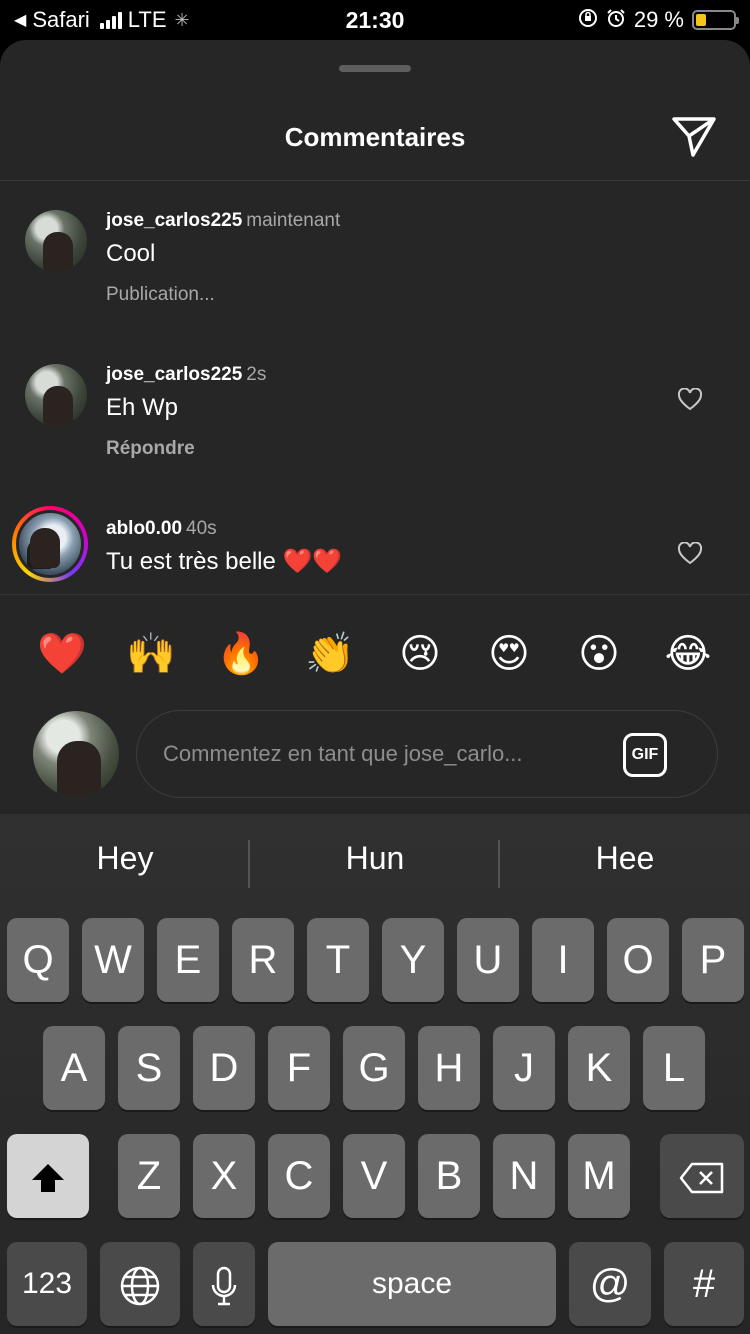 Image resolution: width=750 pixels, height=1334 pixels. Describe the element at coordinates (375, 20) in the screenshot. I see `status-bar: ◀ Safari LTE ✳ 21:30 29 %` at that location.